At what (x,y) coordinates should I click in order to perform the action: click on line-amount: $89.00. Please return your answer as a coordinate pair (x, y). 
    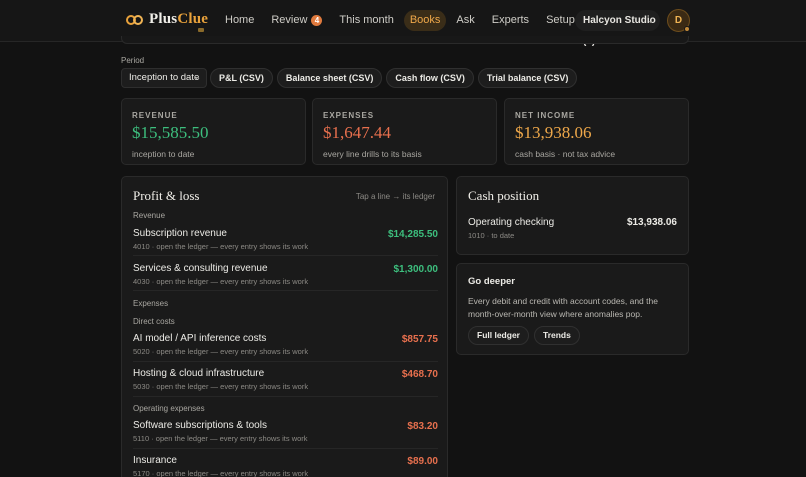
    Looking at the image, I should click on (422, 461).